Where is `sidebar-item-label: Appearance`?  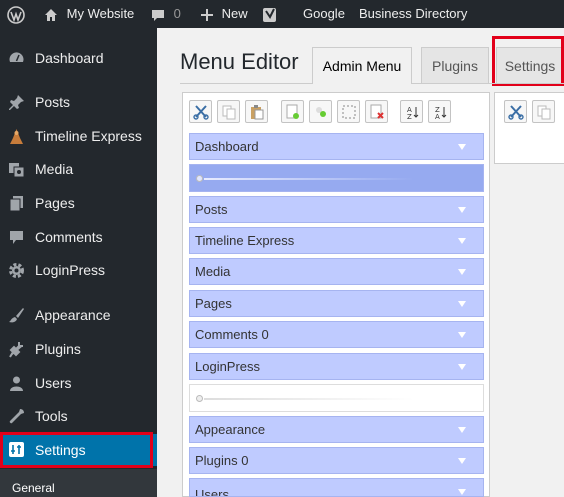 sidebar-item-label: Appearance is located at coordinates (73, 315).